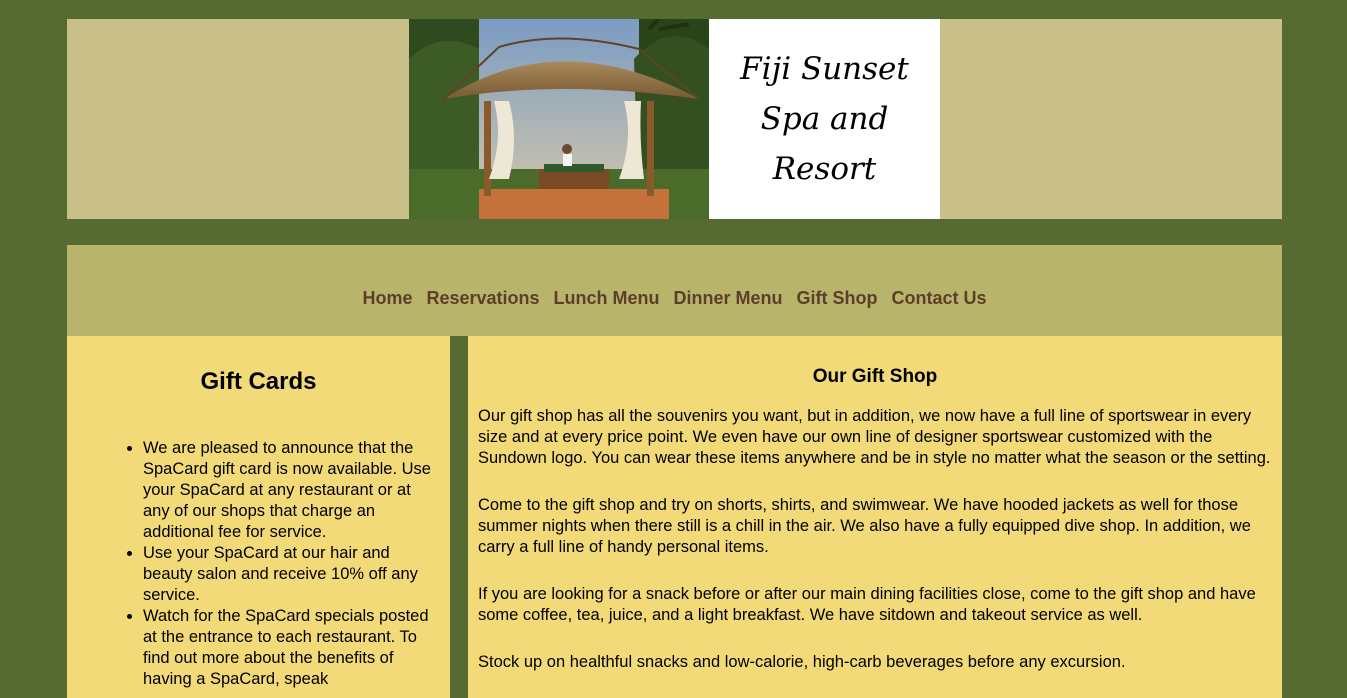  I want to click on nav-home: Home, so click(387, 298).